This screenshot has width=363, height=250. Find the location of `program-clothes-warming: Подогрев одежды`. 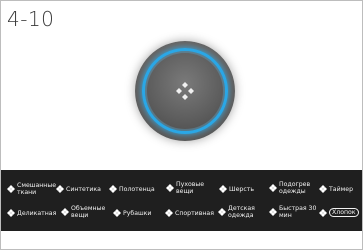

program-clothes-warming: Подогрев одежды is located at coordinates (289, 188).